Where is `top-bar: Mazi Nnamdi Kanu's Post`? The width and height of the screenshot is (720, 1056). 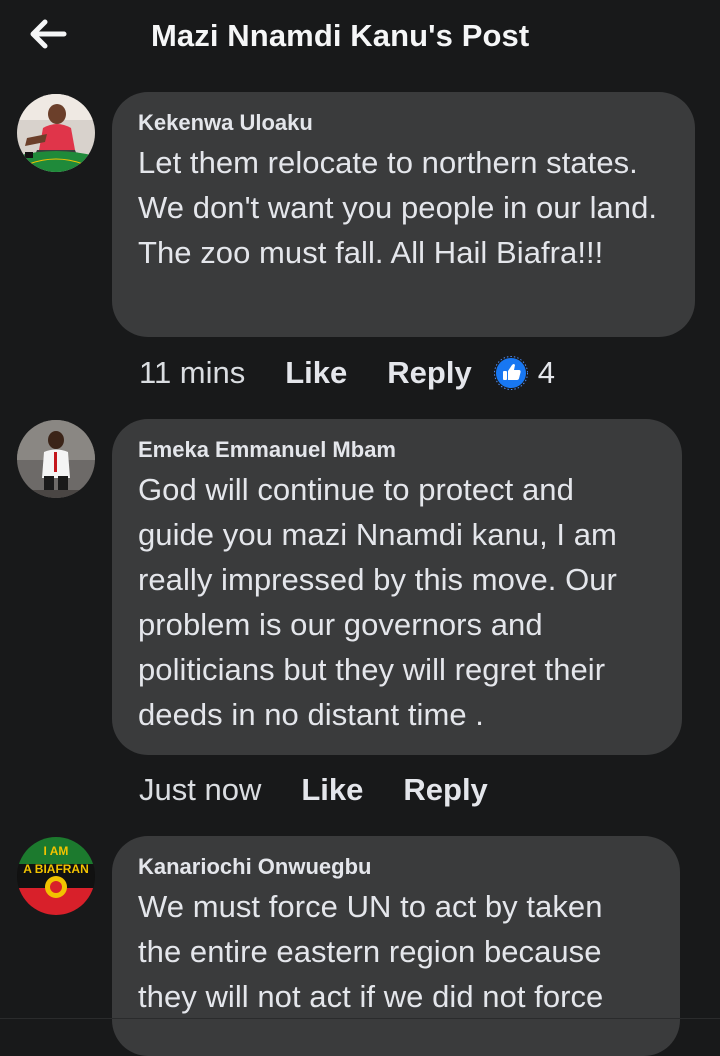
top-bar: Mazi Nnamdi Kanu's Post is located at coordinates (360, 39).